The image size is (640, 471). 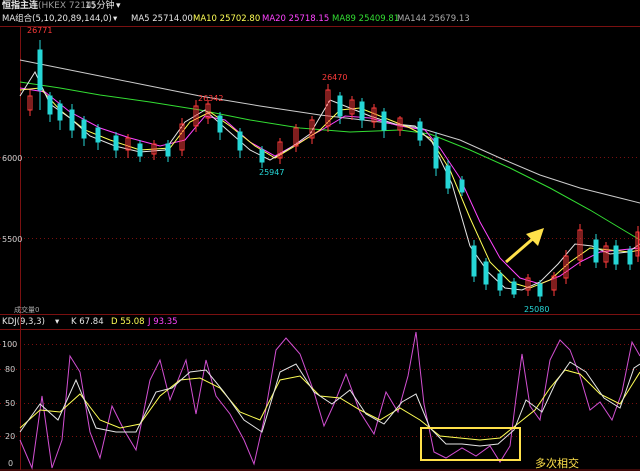 What do you see at coordinates (10, 436) in the screenshot?
I see `kdj-axis-label: 20` at bounding box center [10, 436].